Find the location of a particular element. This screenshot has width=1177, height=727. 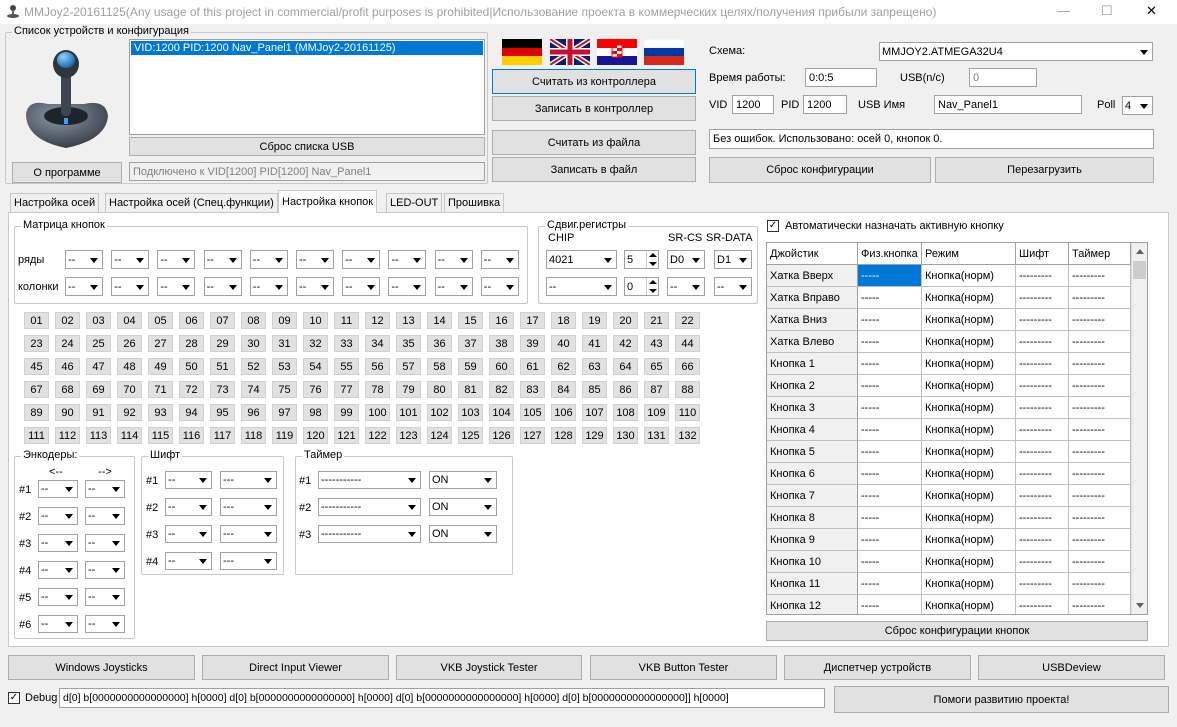

button-cell: 124 is located at coordinates (439, 435).